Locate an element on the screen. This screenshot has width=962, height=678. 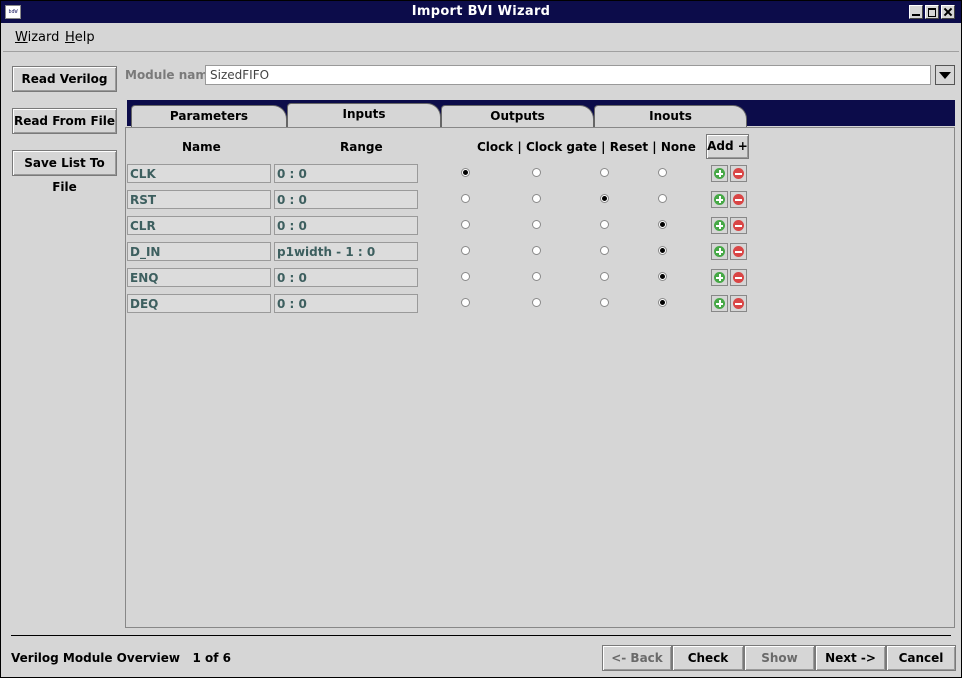
signal-name-field: CLK is located at coordinates (199, 173).